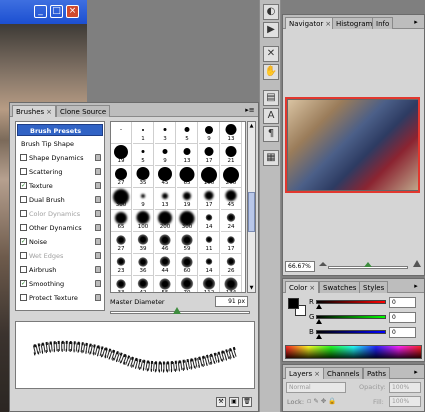  What do you see at coordinates (34, 111) in the screenshot?
I see `tab-brushes: Brushes ×` at bounding box center [34, 111].